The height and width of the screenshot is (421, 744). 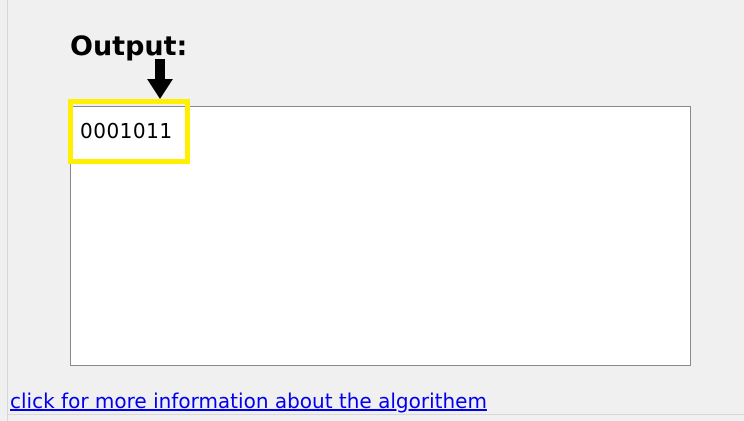 What do you see at coordinates (160, 79) in the screenshot?
I see `arrow-down-icon` at bounding box center [160, 79].